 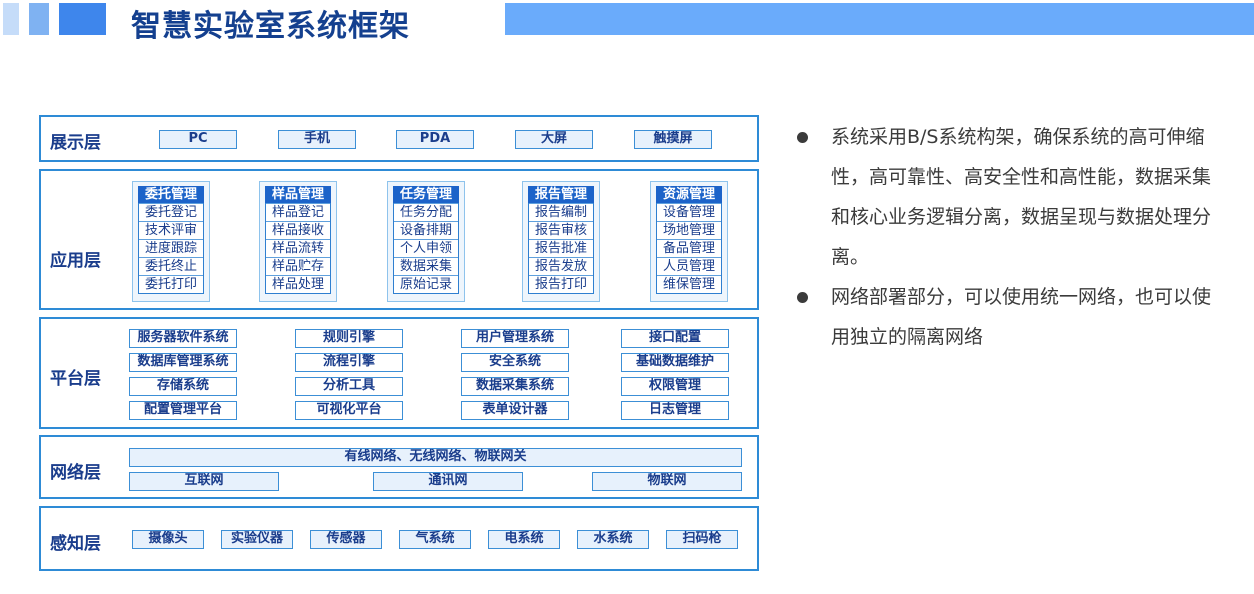 I want to click on module-item: 样品接收, so click(x=298, y=230).